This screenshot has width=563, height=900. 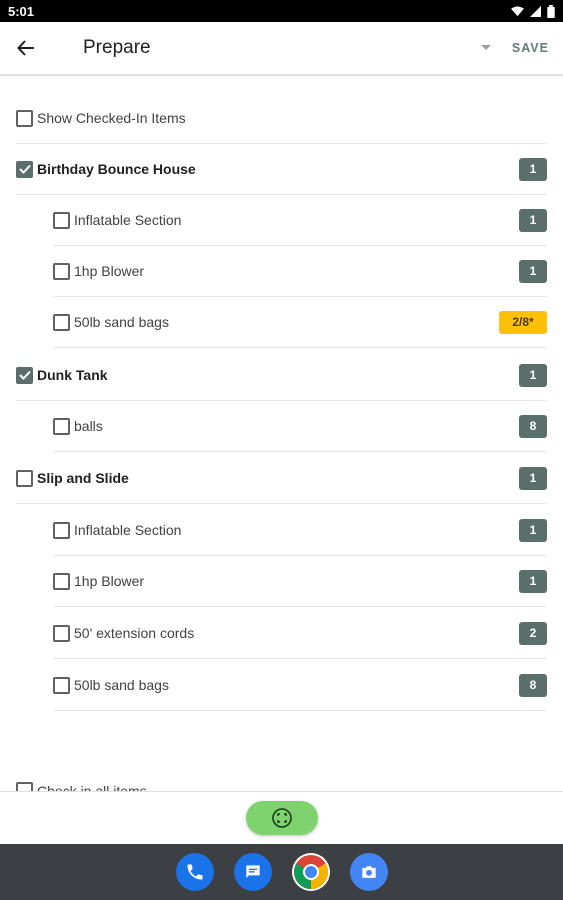 I want to click on item-label: 50' extension cords, so click(x=134, y=633).